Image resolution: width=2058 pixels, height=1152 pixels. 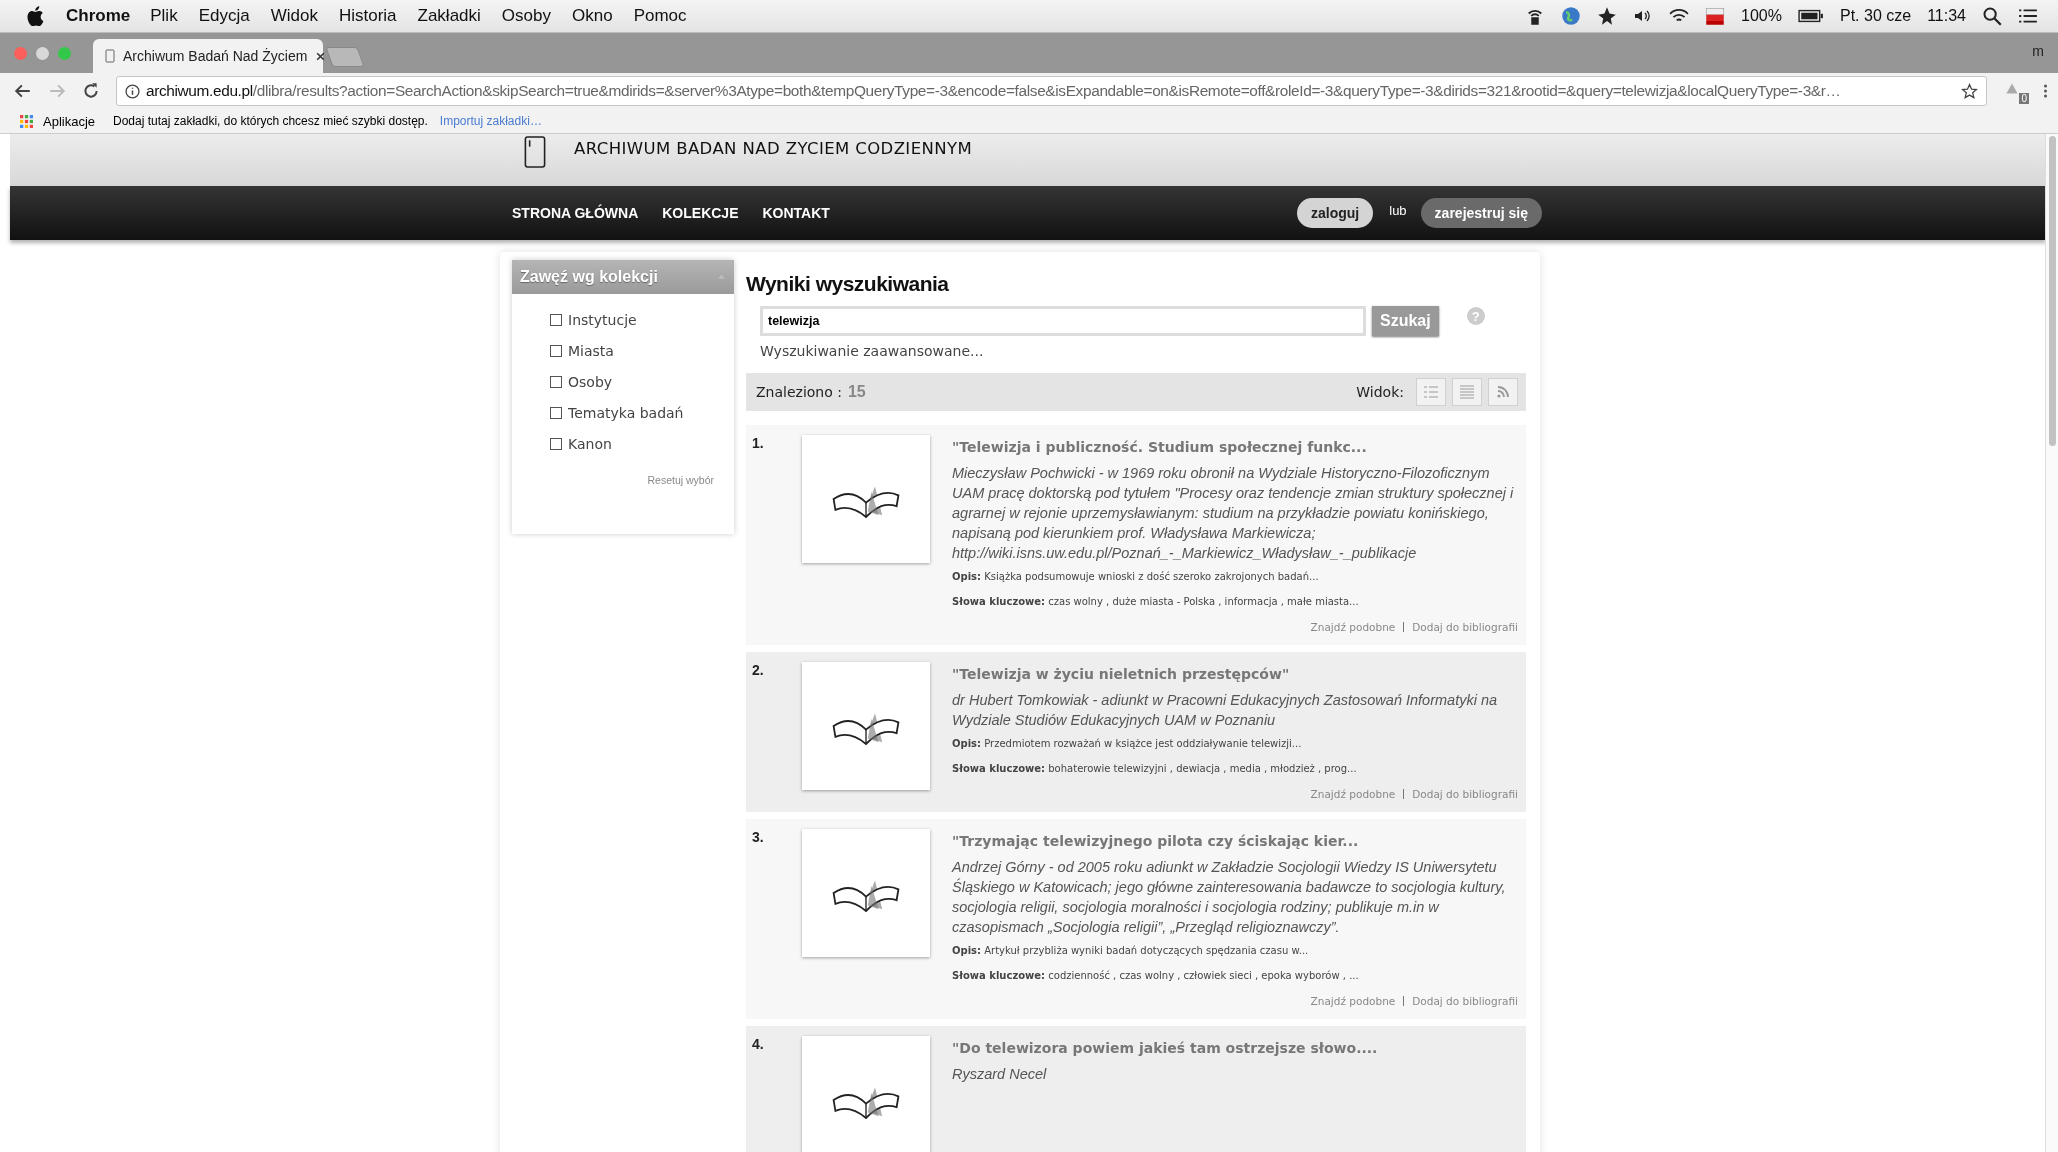 I want to click on apps-link: Aplikacje, so click(x=69, y=121).